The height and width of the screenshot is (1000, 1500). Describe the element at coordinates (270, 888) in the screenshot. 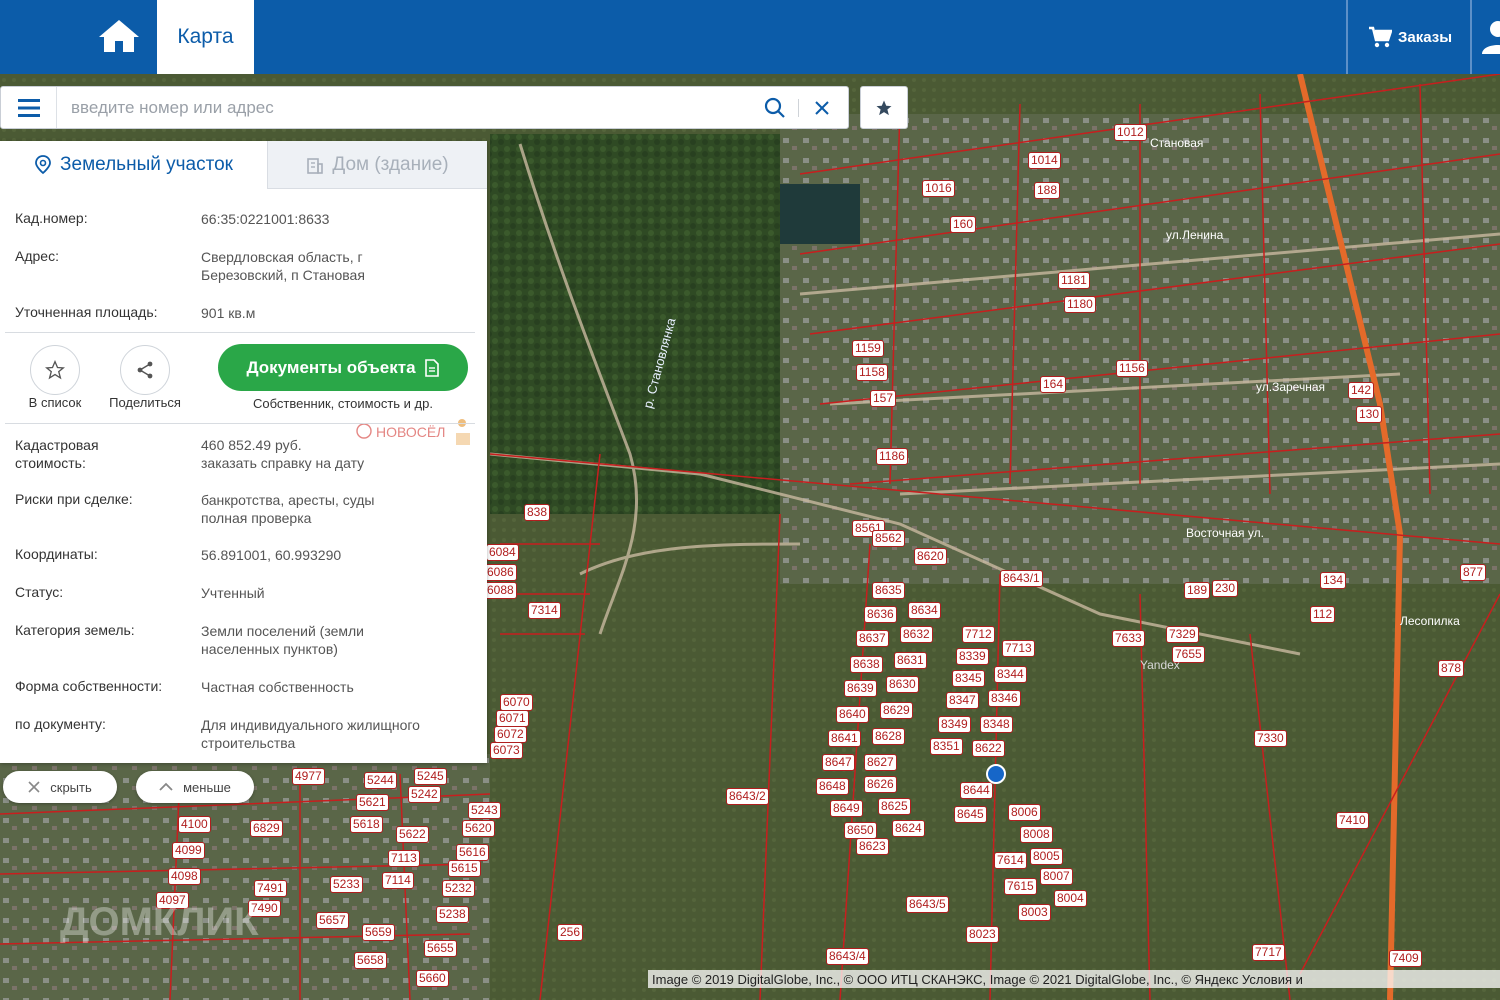

I see `parcel-label: 7491` at that location.